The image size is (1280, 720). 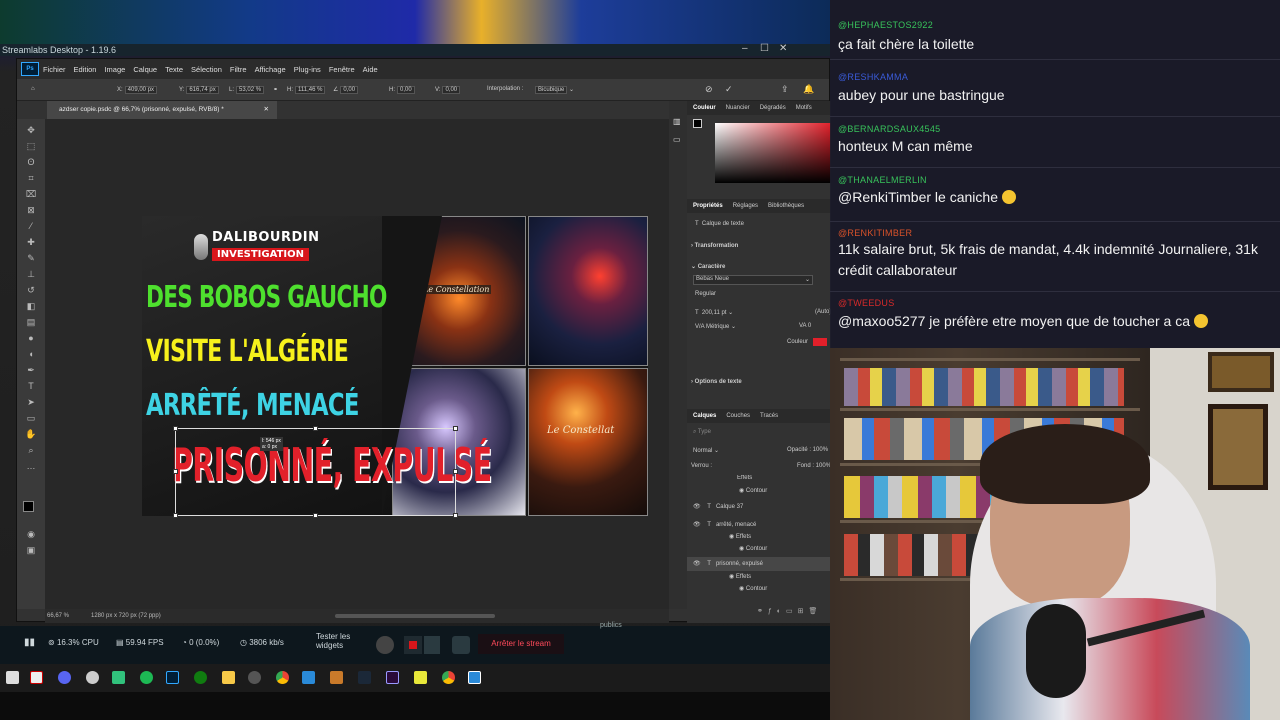 What do you see at coordinates (31, 402) in the screenshot?
I see `path-select-tool-icon: ➤` at bounding box center [31, 402].